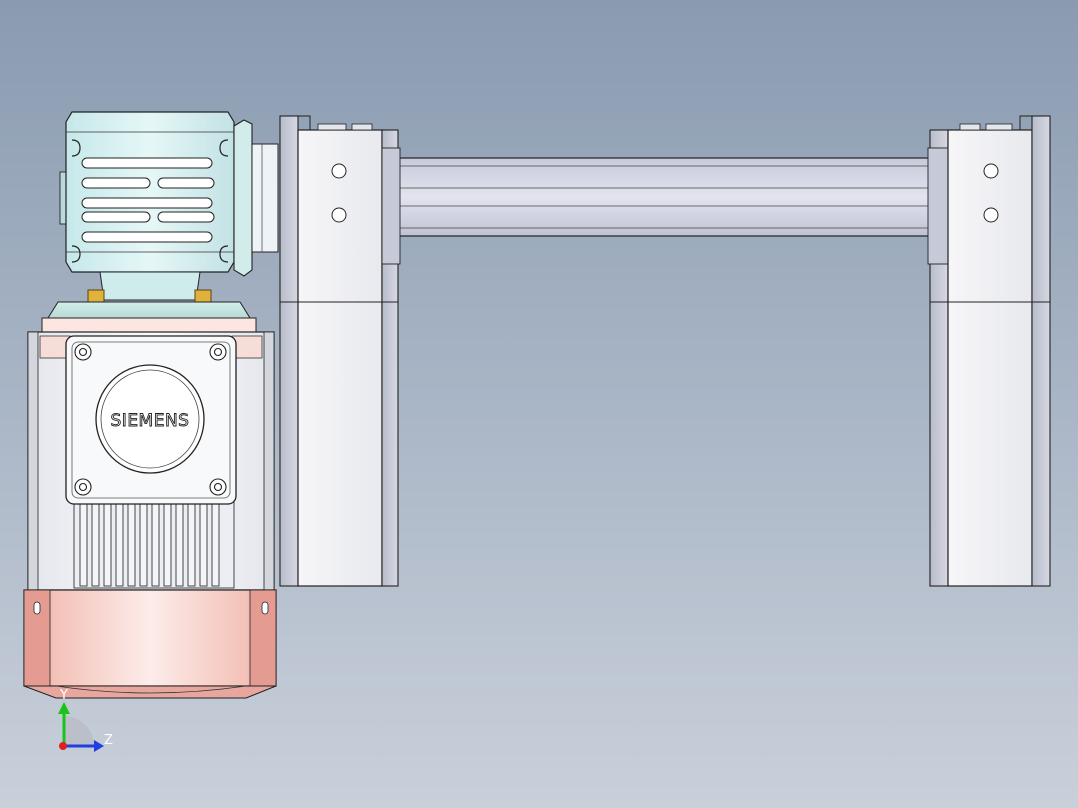  What do you see at coordinates (150, 421) in the screenshot?
I see `brand-logo-text: SIEMENS` at bounding box center [150, 421].